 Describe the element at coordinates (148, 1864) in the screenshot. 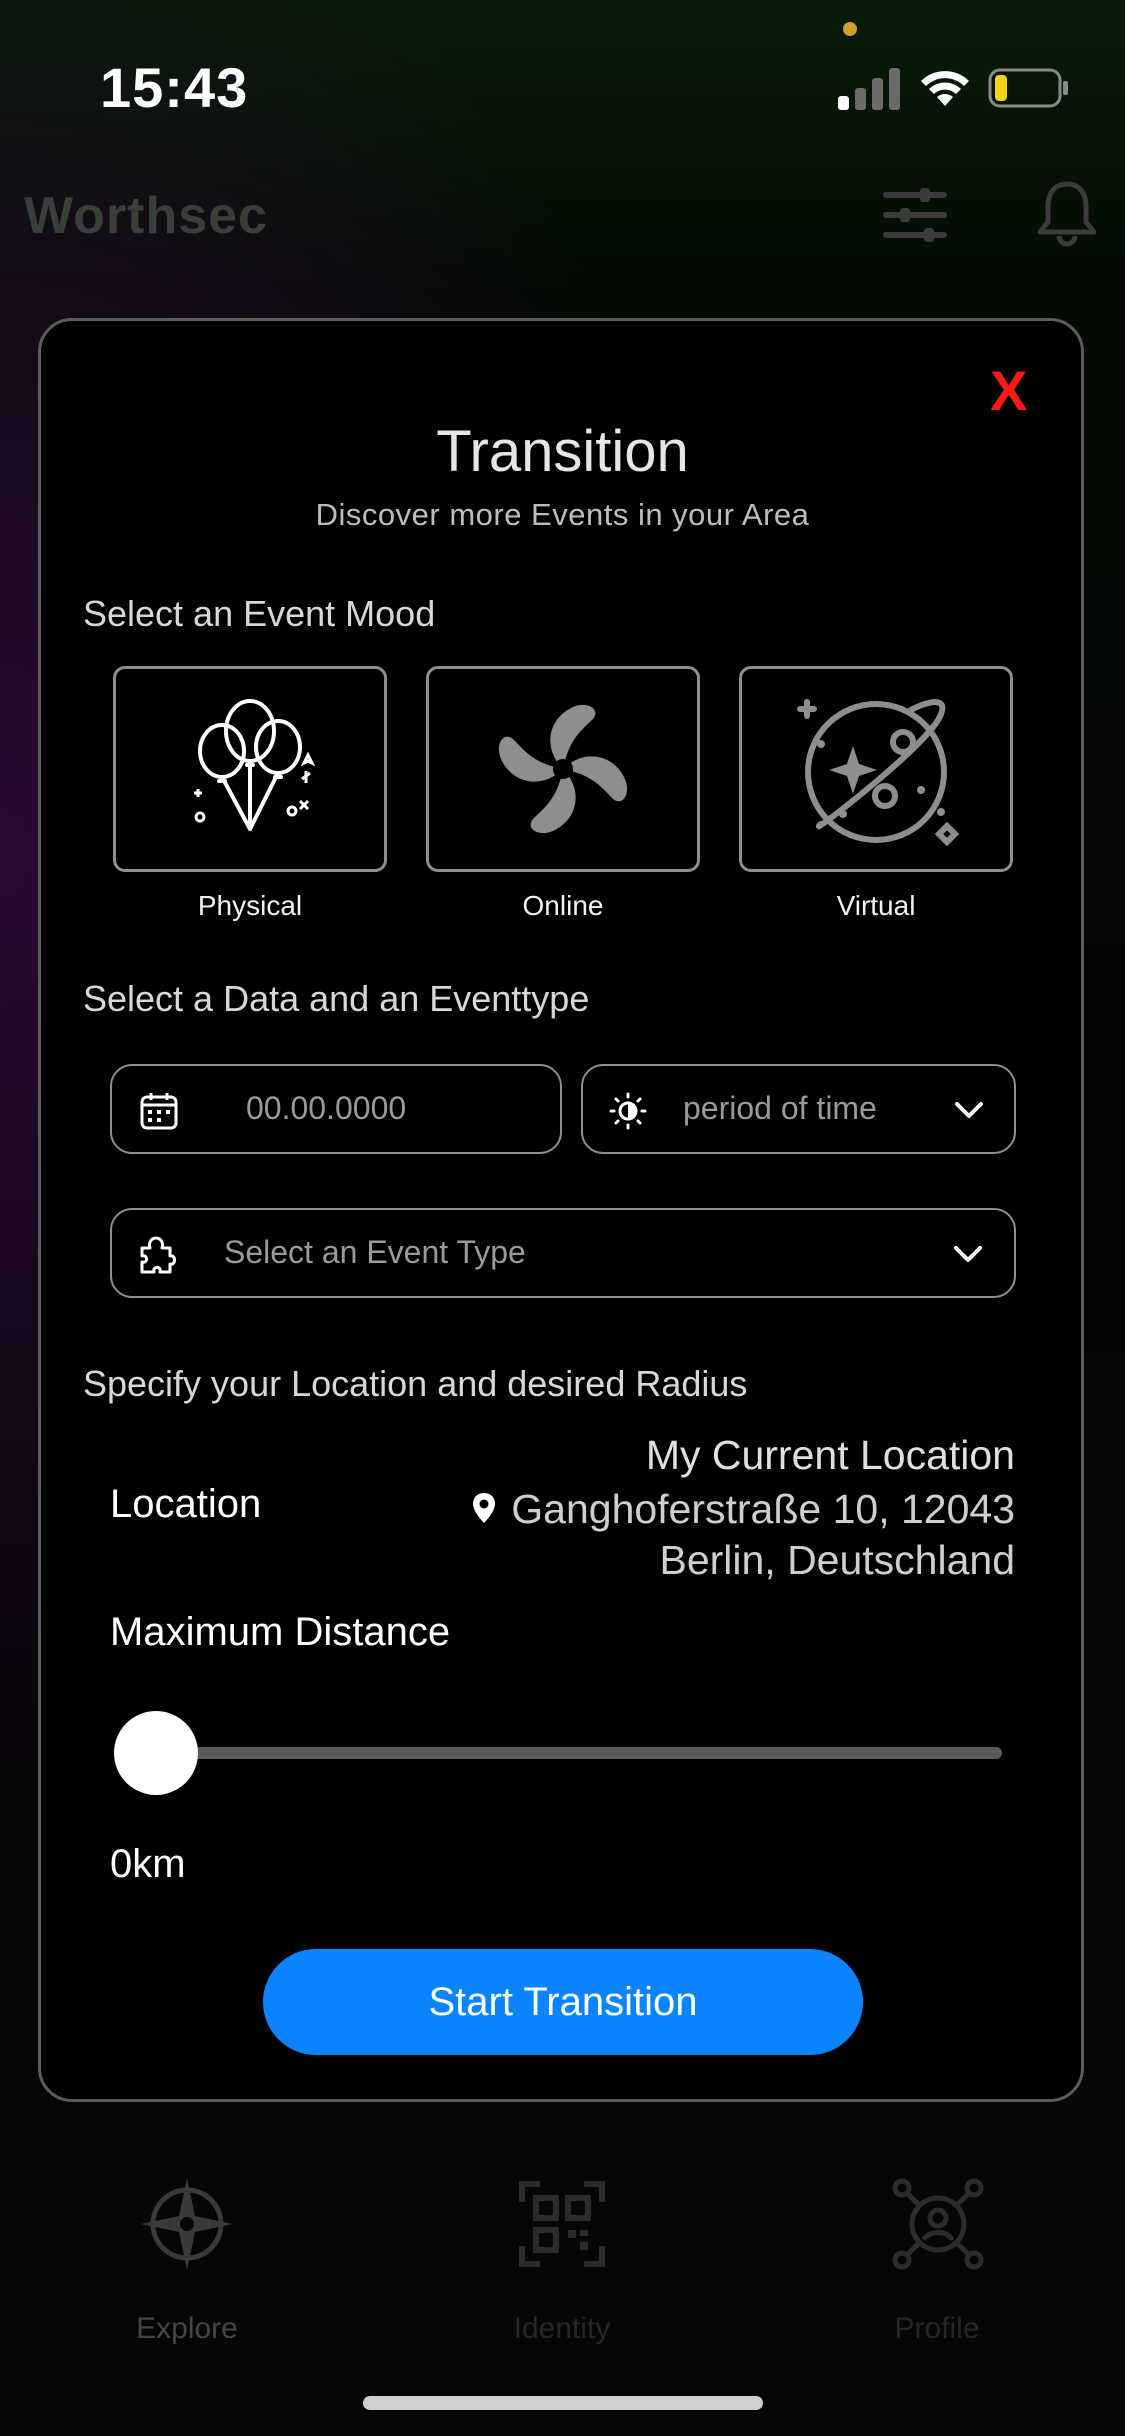

I see `distance-value: 0km` at that location.